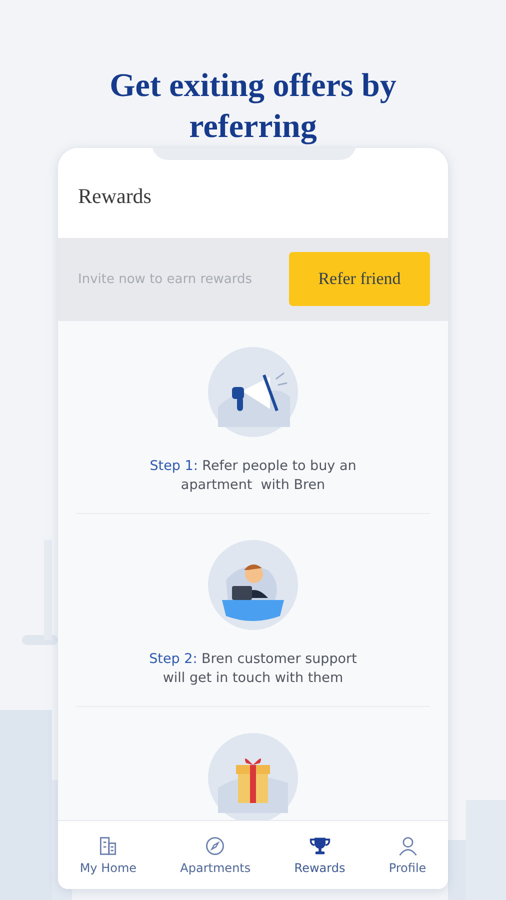 The height and width of the screenshot is (900, 506). Describe the element at coordinates (359, 279) in the screenshot. I see `refer-friend-button: Refer friend` at that location.